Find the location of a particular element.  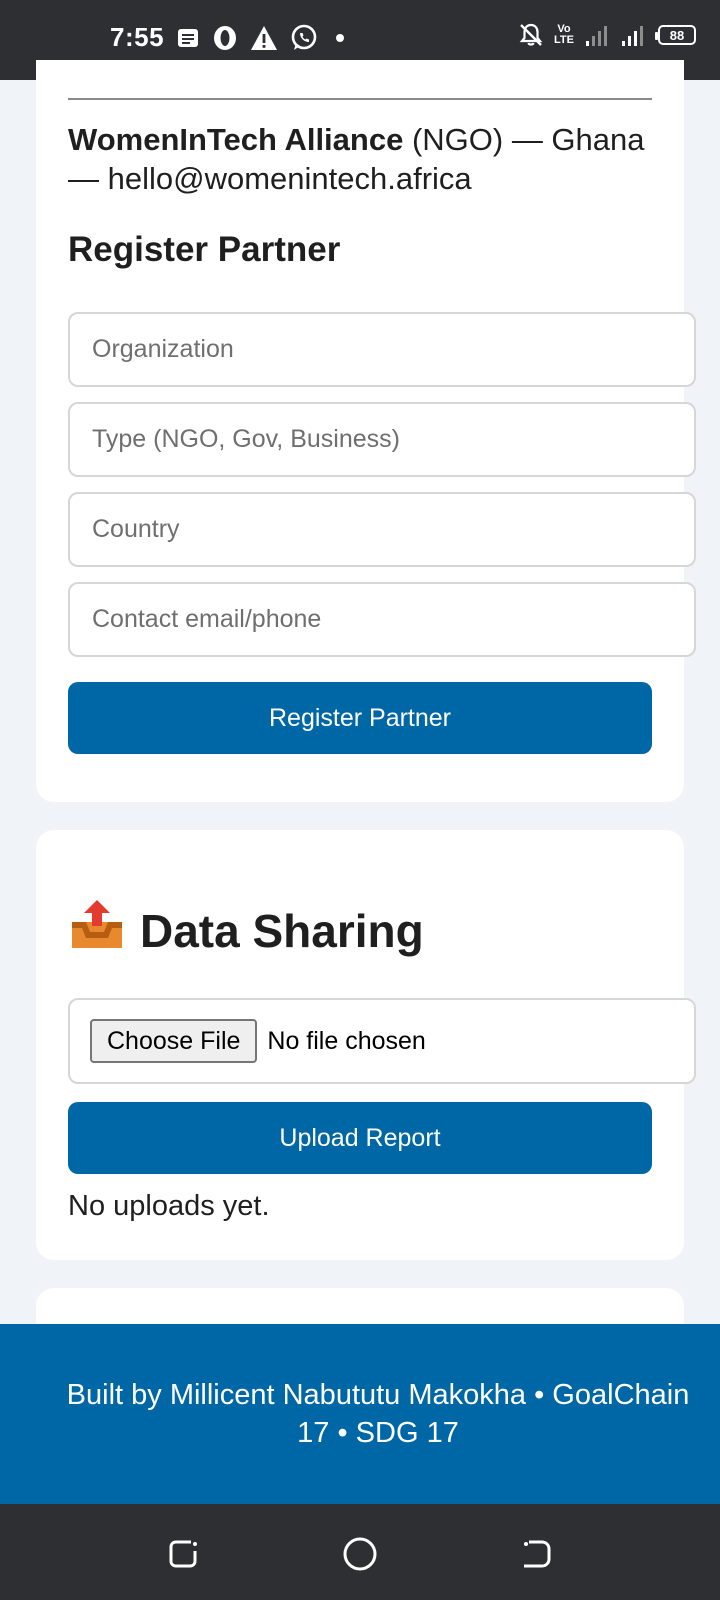

data-sharing-title: Data Sharing is located at coordinates (282, 930).